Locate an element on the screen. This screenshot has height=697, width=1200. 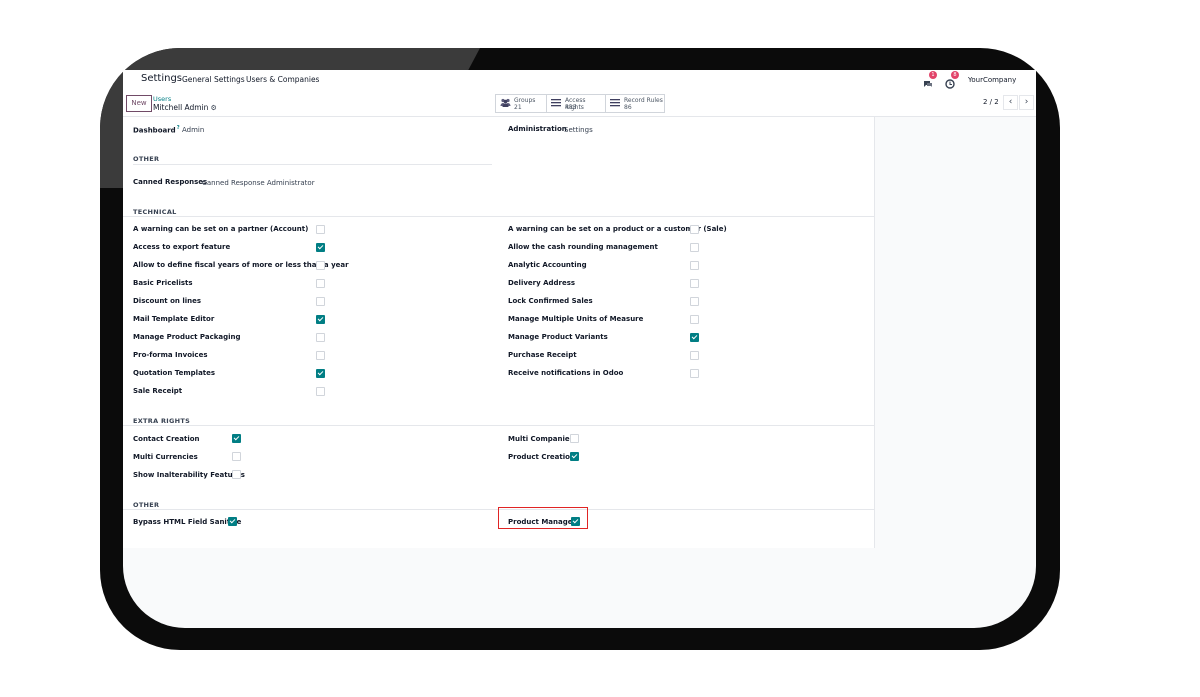
gear-icon: ⚙ is located at coordinates (213, 108).